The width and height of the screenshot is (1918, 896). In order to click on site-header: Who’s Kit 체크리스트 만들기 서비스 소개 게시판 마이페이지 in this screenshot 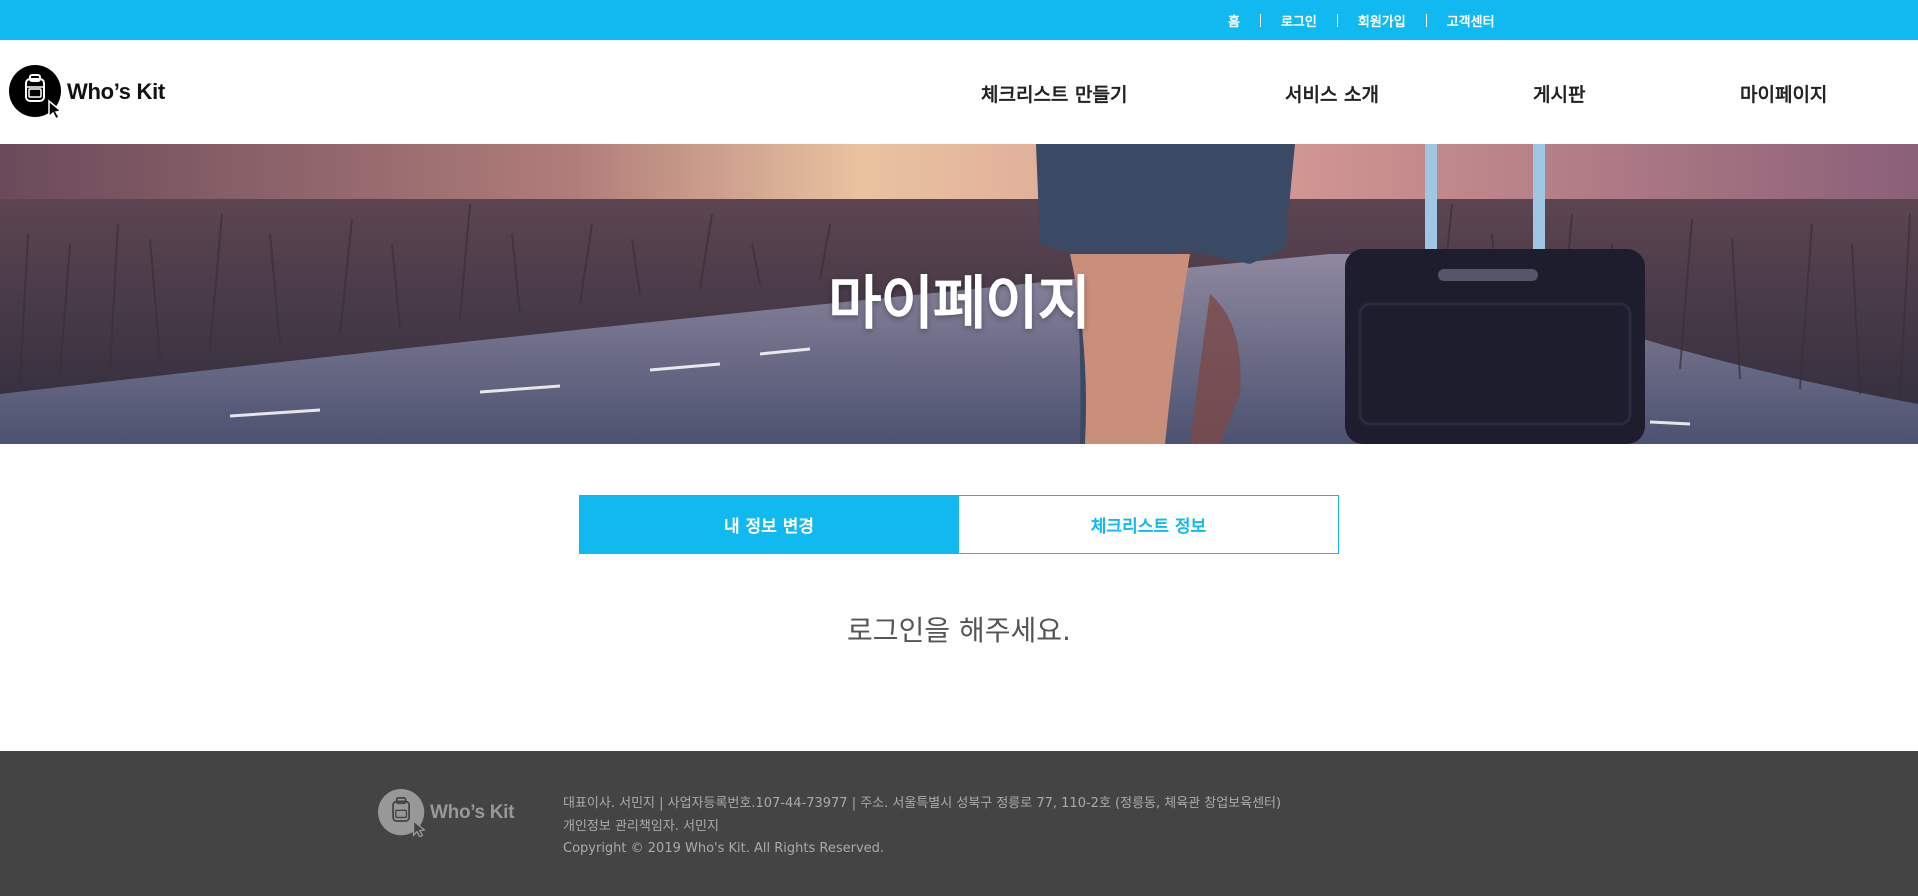, I will do `click(959, 92)`.